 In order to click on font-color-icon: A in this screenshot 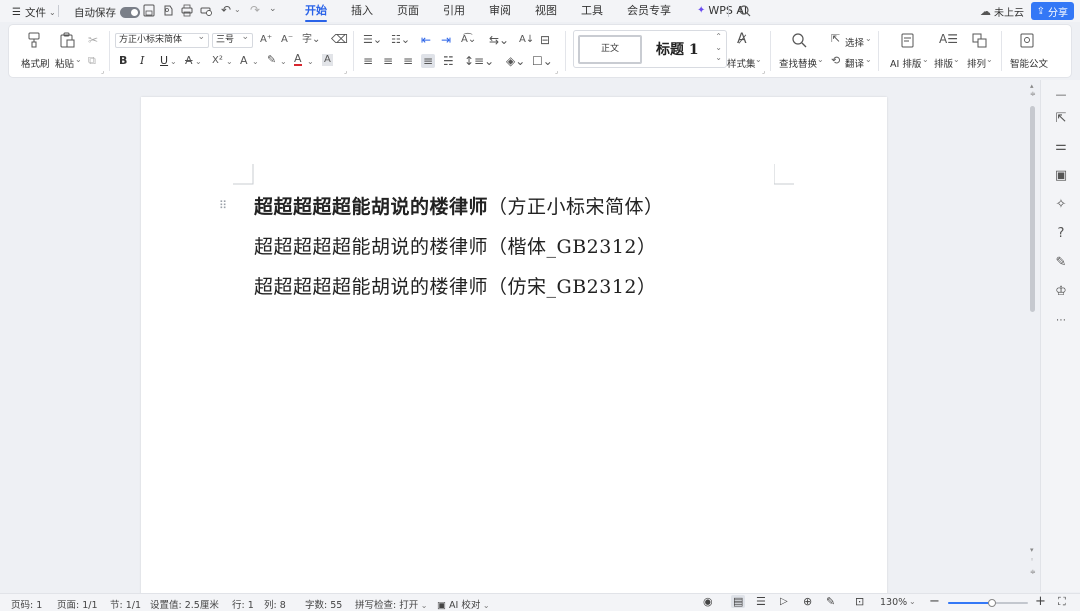, I will do `click(298, 59)`.